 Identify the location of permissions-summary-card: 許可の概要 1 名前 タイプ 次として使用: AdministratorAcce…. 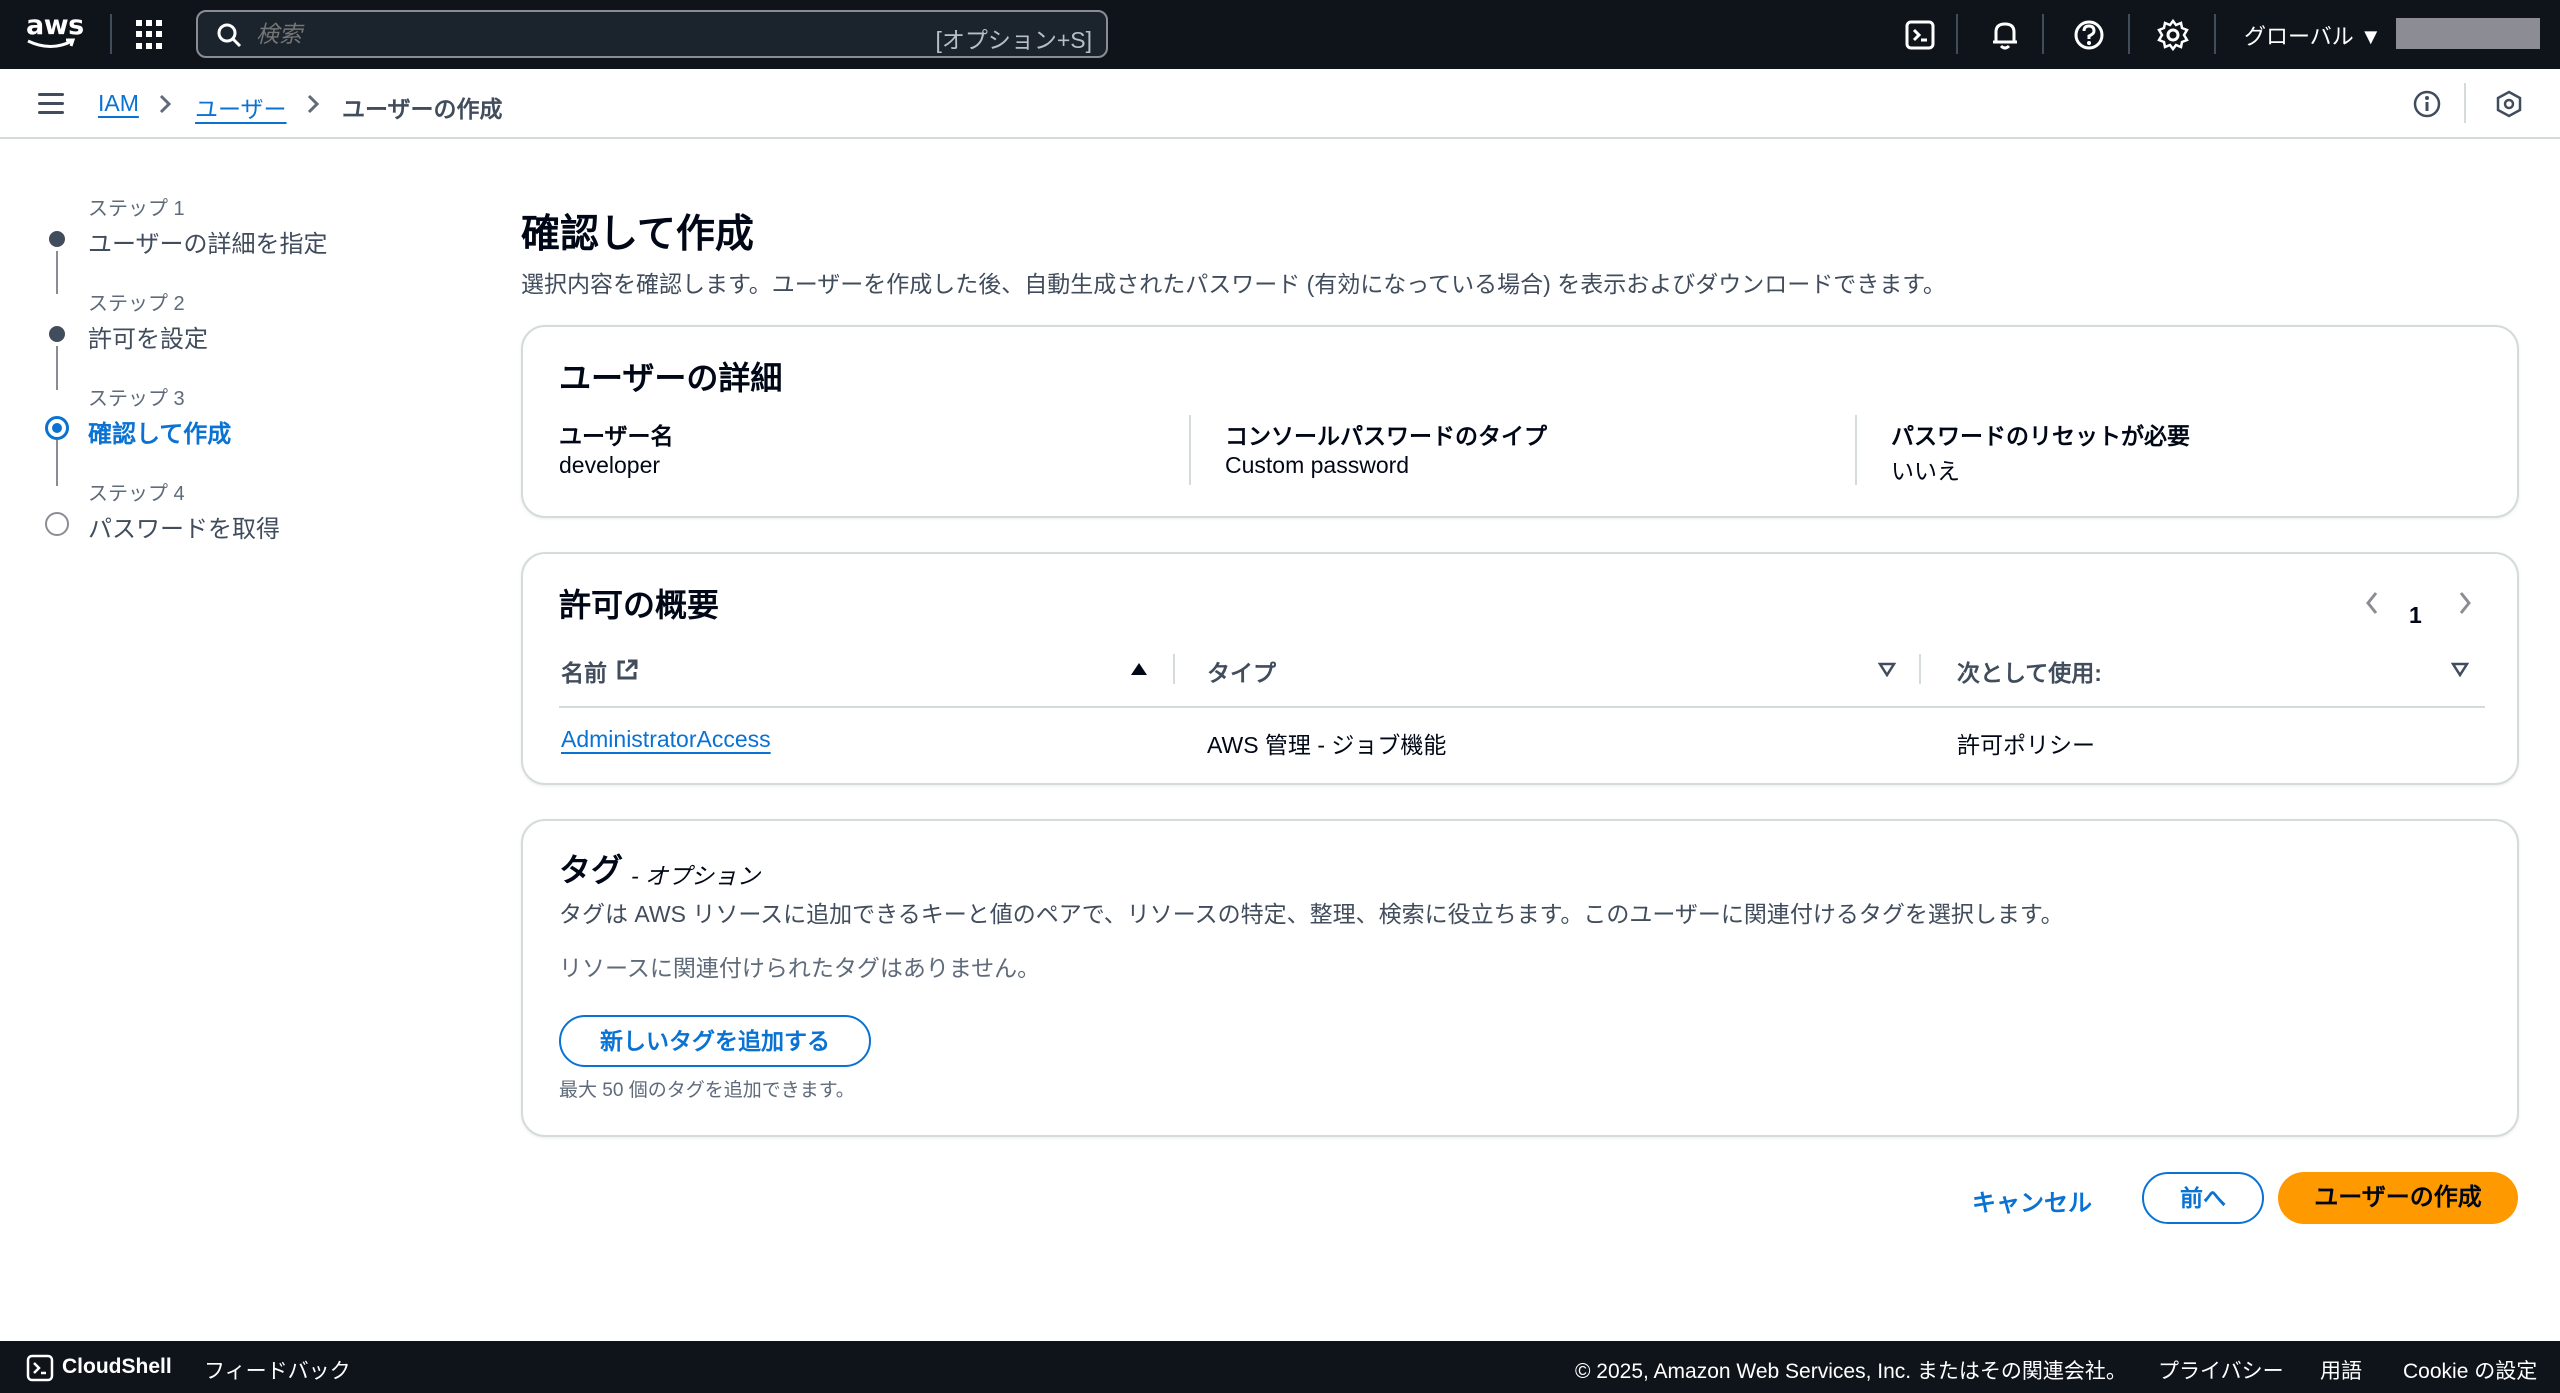
(1520, 668).